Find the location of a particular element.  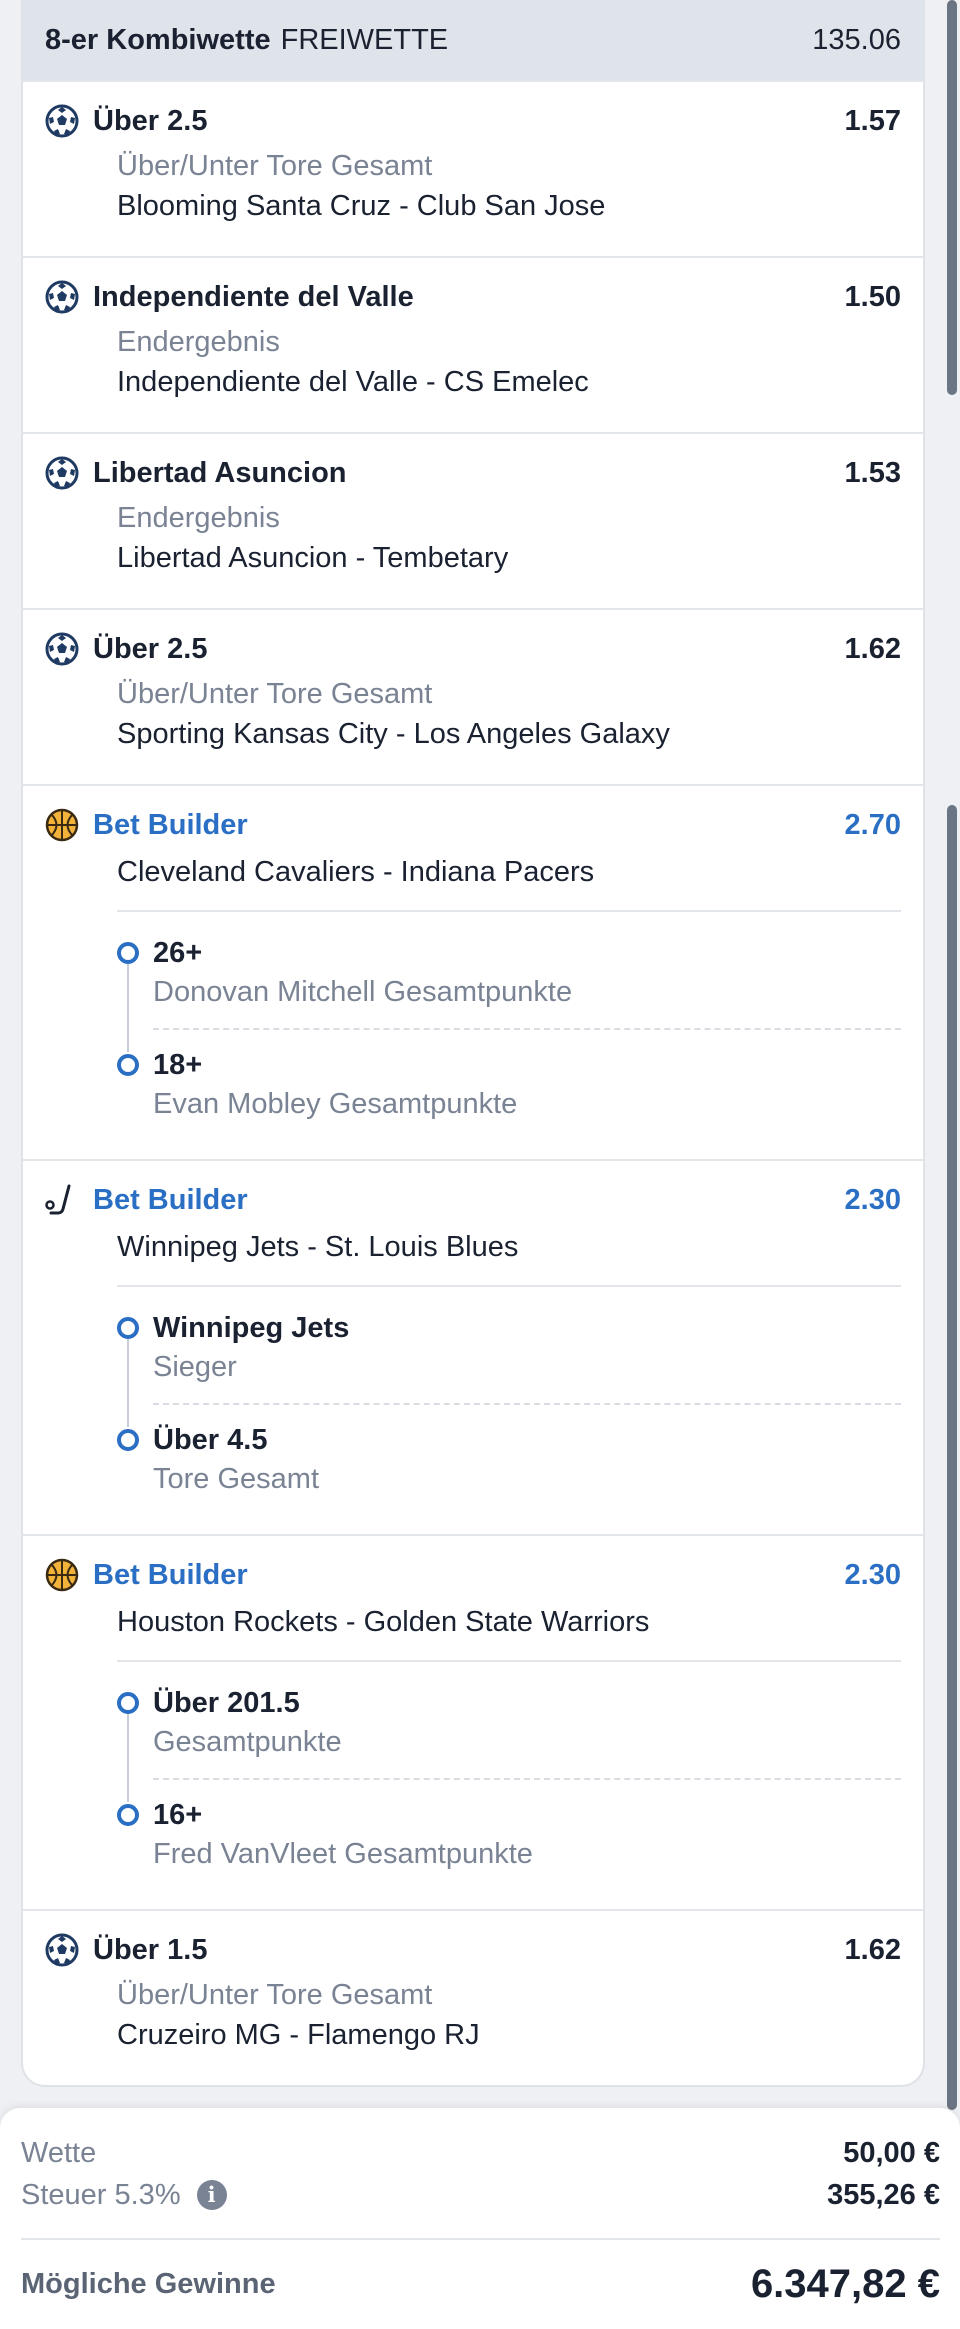

leg-event: Blooming Santa Cruz - Club San Jose is located at coordinates (361, 206).